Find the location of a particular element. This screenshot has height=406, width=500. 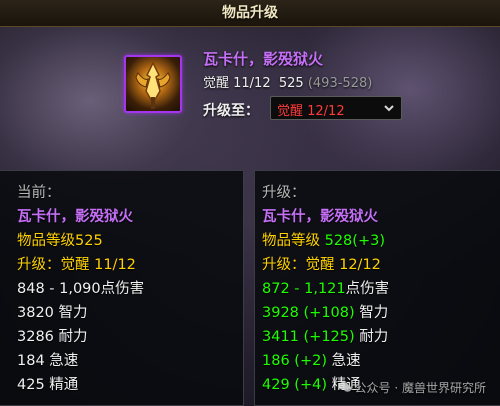

axe-weapon-icon is located at coordinates (153, 84).